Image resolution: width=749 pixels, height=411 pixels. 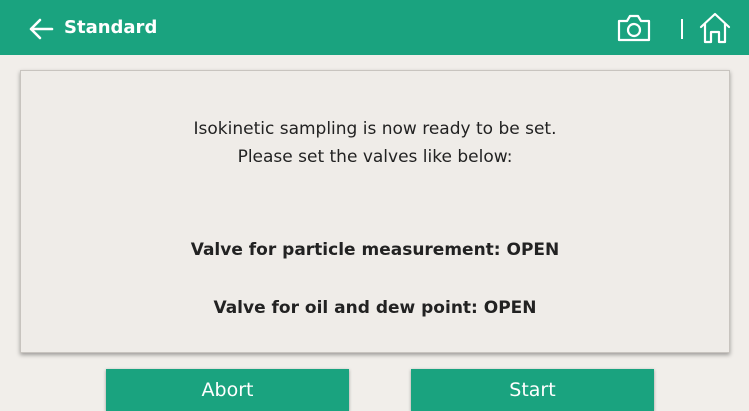 What do you see at coordinates (111, 27) in the screenshot?
I see `page-title: Standard` at bounding box center [111, 27].